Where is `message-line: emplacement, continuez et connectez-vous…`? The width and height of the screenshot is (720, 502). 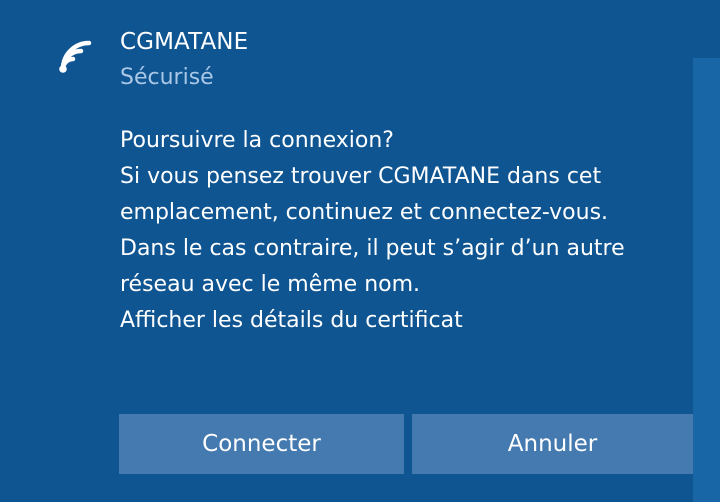 message-line: emplacement, continuez et connectez-vous… is located at coordinates (364, 212).